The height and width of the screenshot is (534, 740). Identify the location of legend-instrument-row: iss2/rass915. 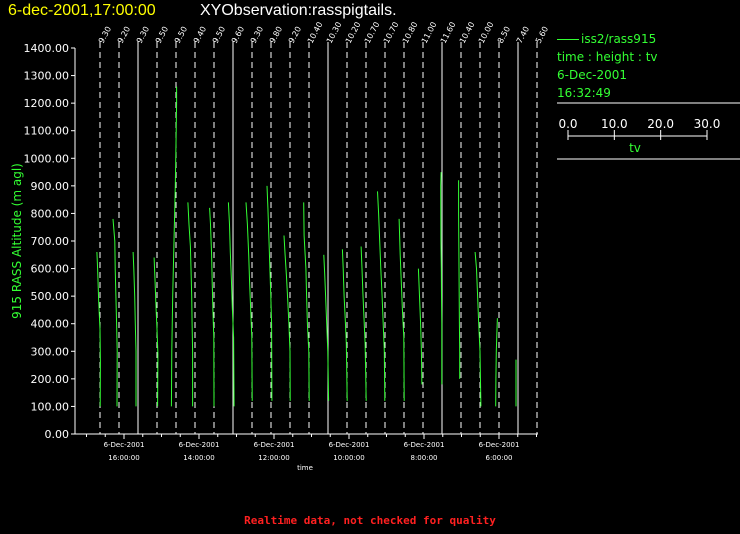
(648, 39).